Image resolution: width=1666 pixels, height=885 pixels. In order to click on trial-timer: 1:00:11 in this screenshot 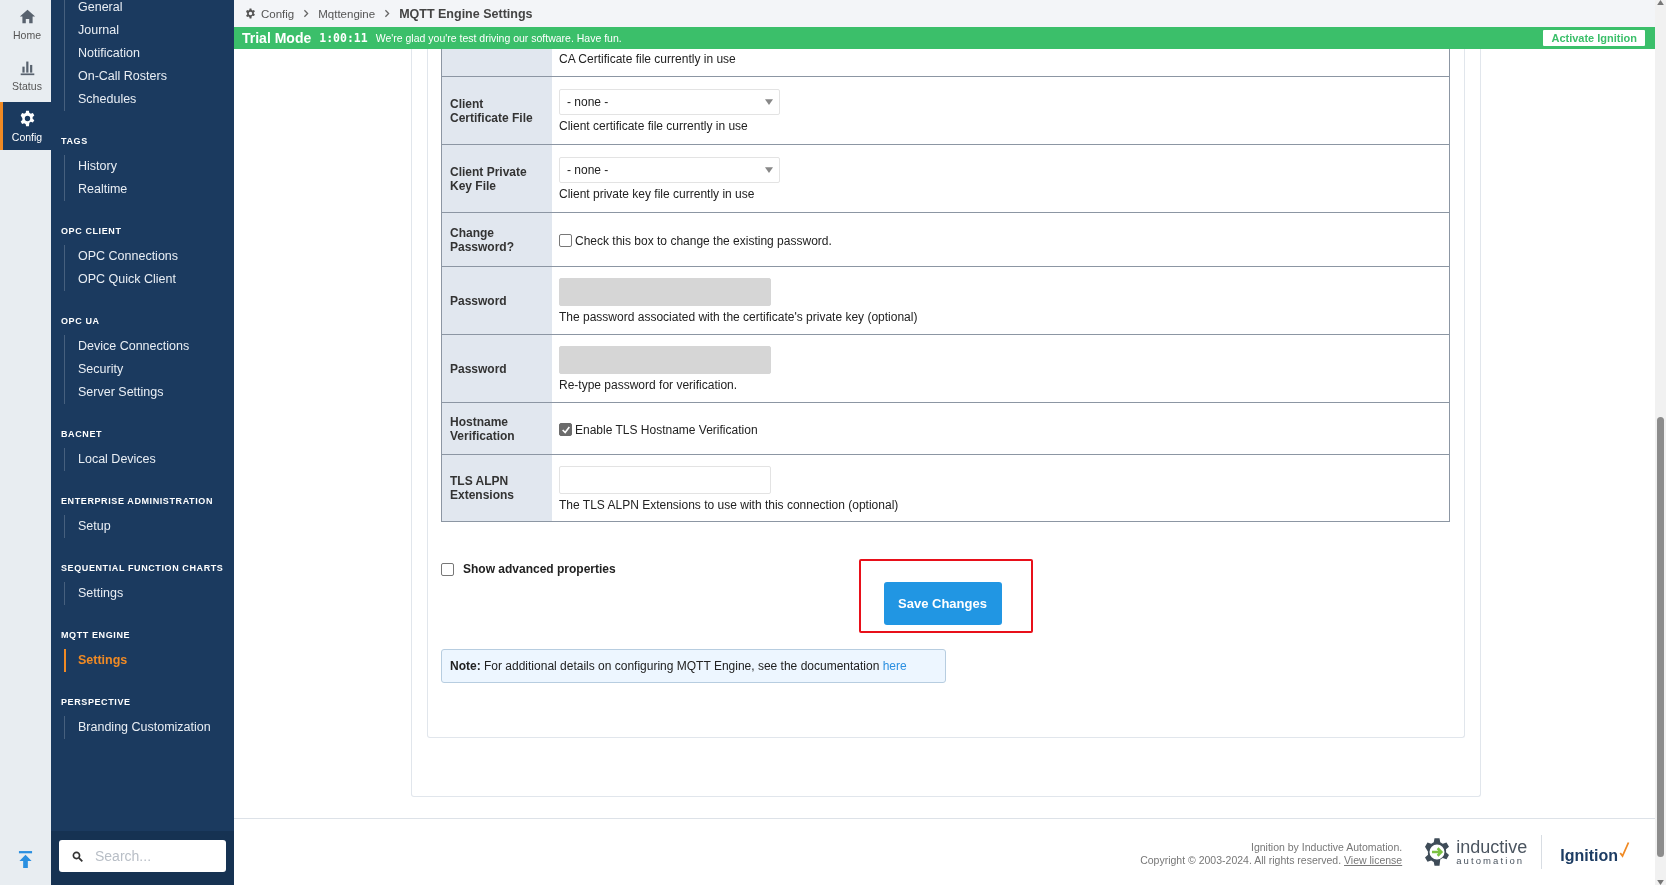, I will do `click(343, 38)`.